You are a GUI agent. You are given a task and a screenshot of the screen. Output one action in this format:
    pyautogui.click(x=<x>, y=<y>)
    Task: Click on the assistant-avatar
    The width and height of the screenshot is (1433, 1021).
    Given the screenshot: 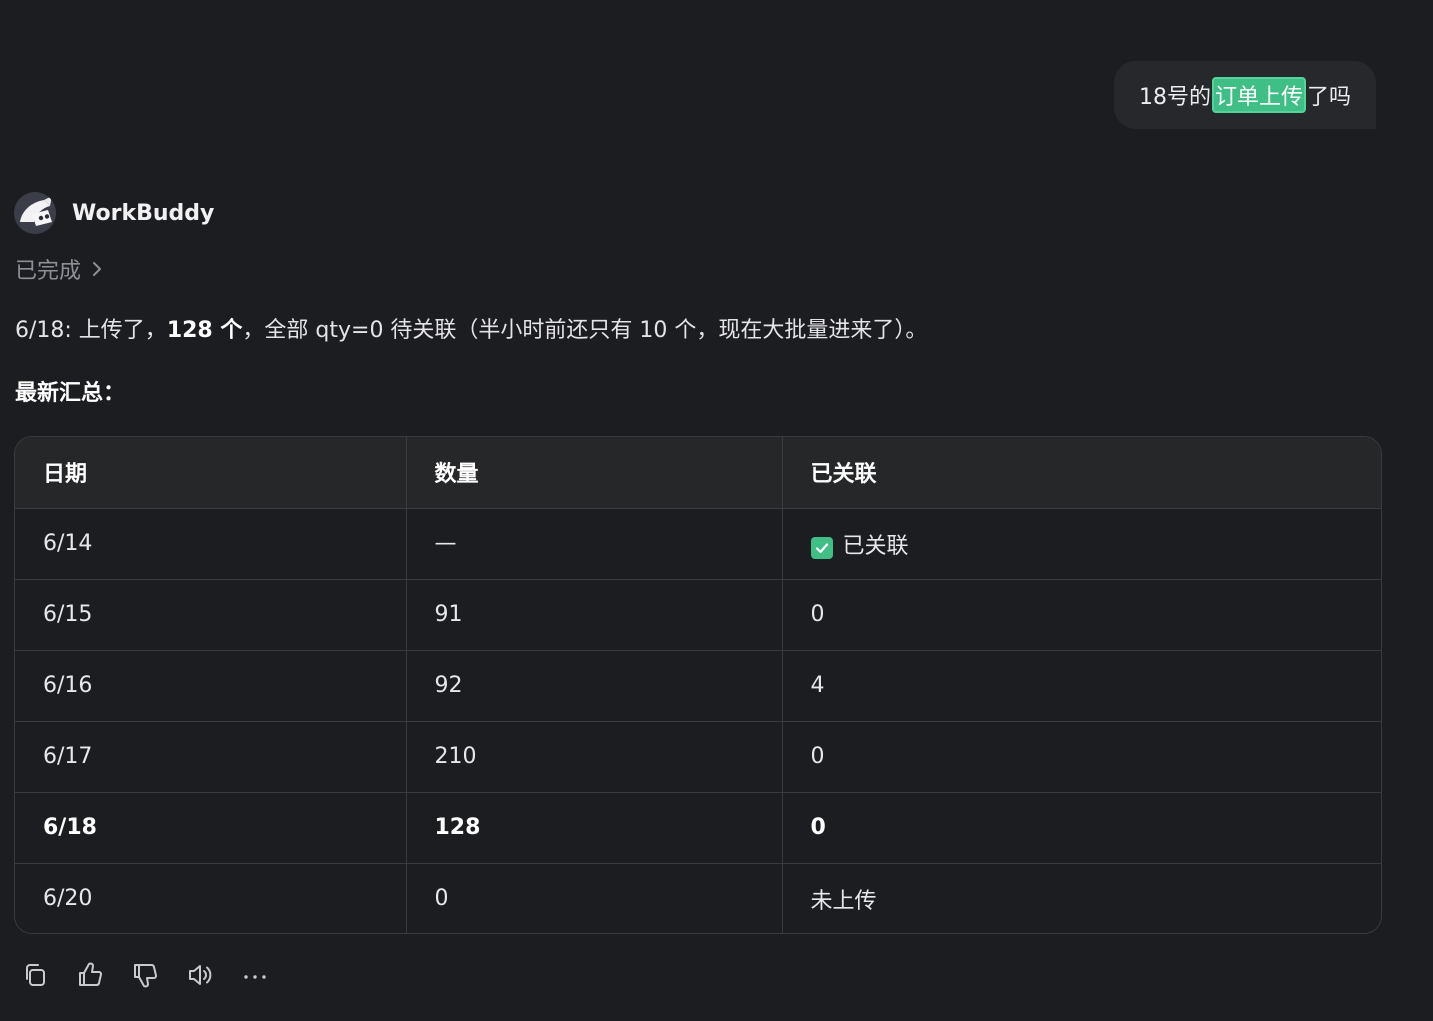 What is the action you would take?
    pyautogui.click(x=35, y=213)
    